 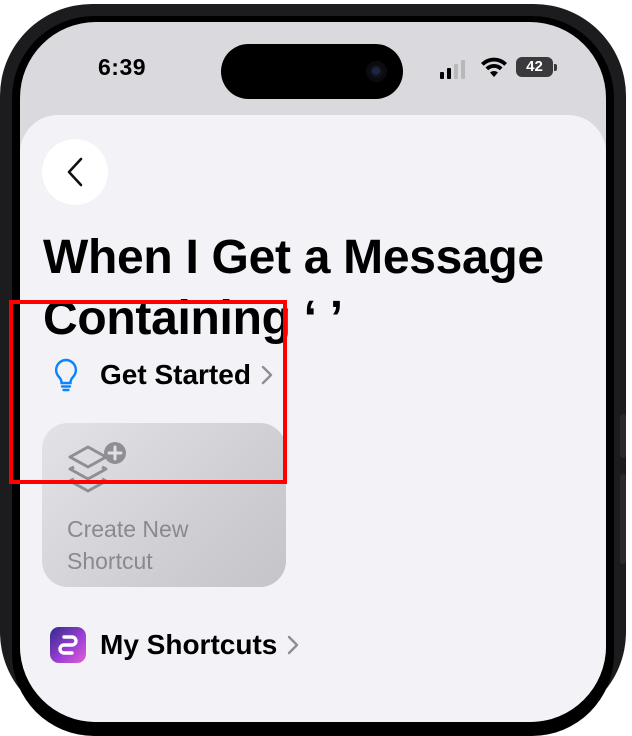 I want to click on status-time: 6:39, so click(x=122, y=67).